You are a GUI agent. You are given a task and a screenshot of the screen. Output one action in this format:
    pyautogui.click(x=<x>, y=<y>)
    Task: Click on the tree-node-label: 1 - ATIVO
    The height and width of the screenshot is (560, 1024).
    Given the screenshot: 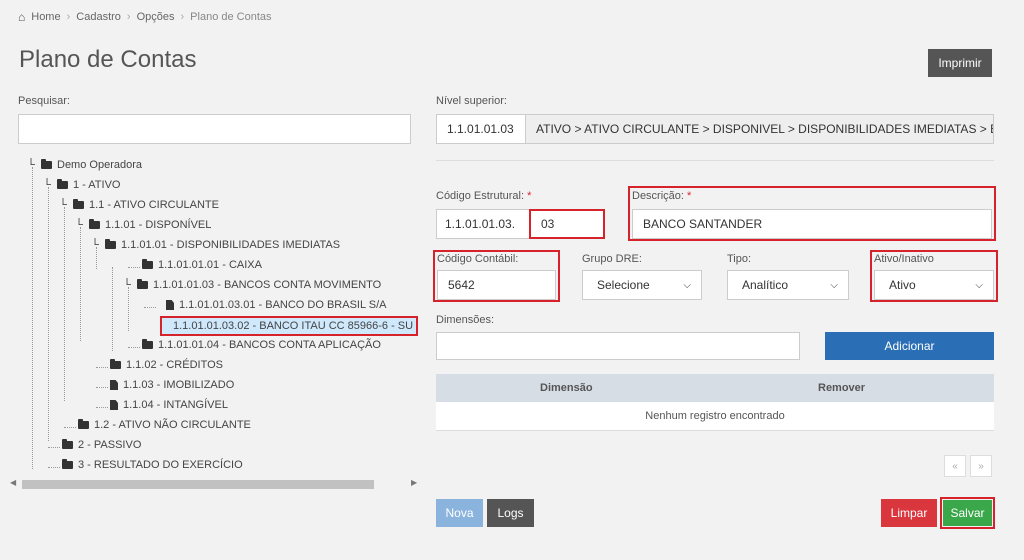 What is the action you would take?
    pyautogui.click(x=96, y=185)
    